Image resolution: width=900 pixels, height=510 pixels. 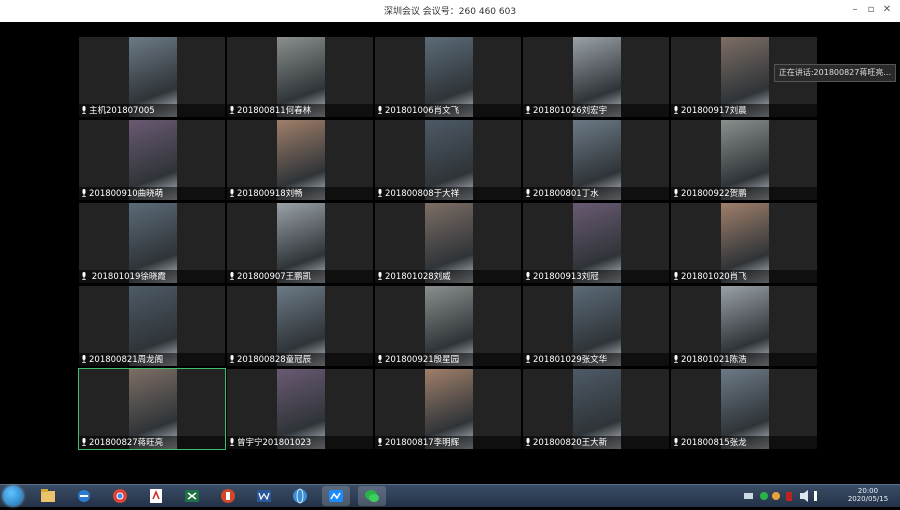 What do you see at coordinates (448, 409) in the screenshot?
I see `participant-tile: 201800817李明辉` at bounding box center [448, 409].